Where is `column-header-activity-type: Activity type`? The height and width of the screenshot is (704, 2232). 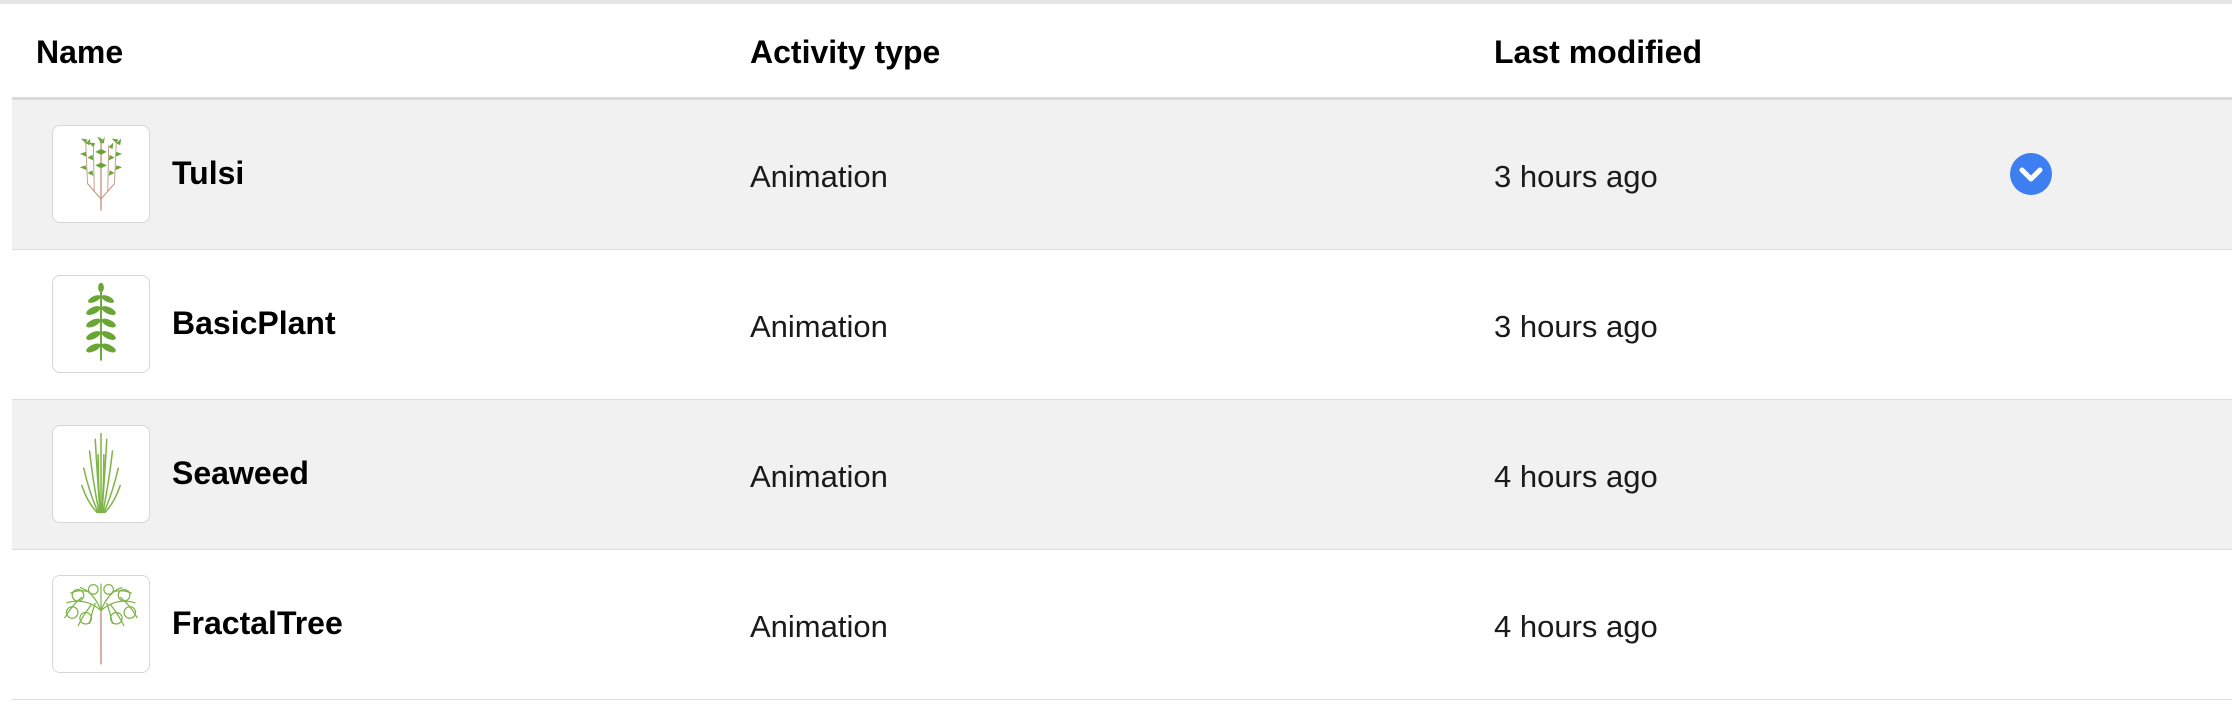
column-header-activity-type: Activity type is located at coordinates (845, 52).